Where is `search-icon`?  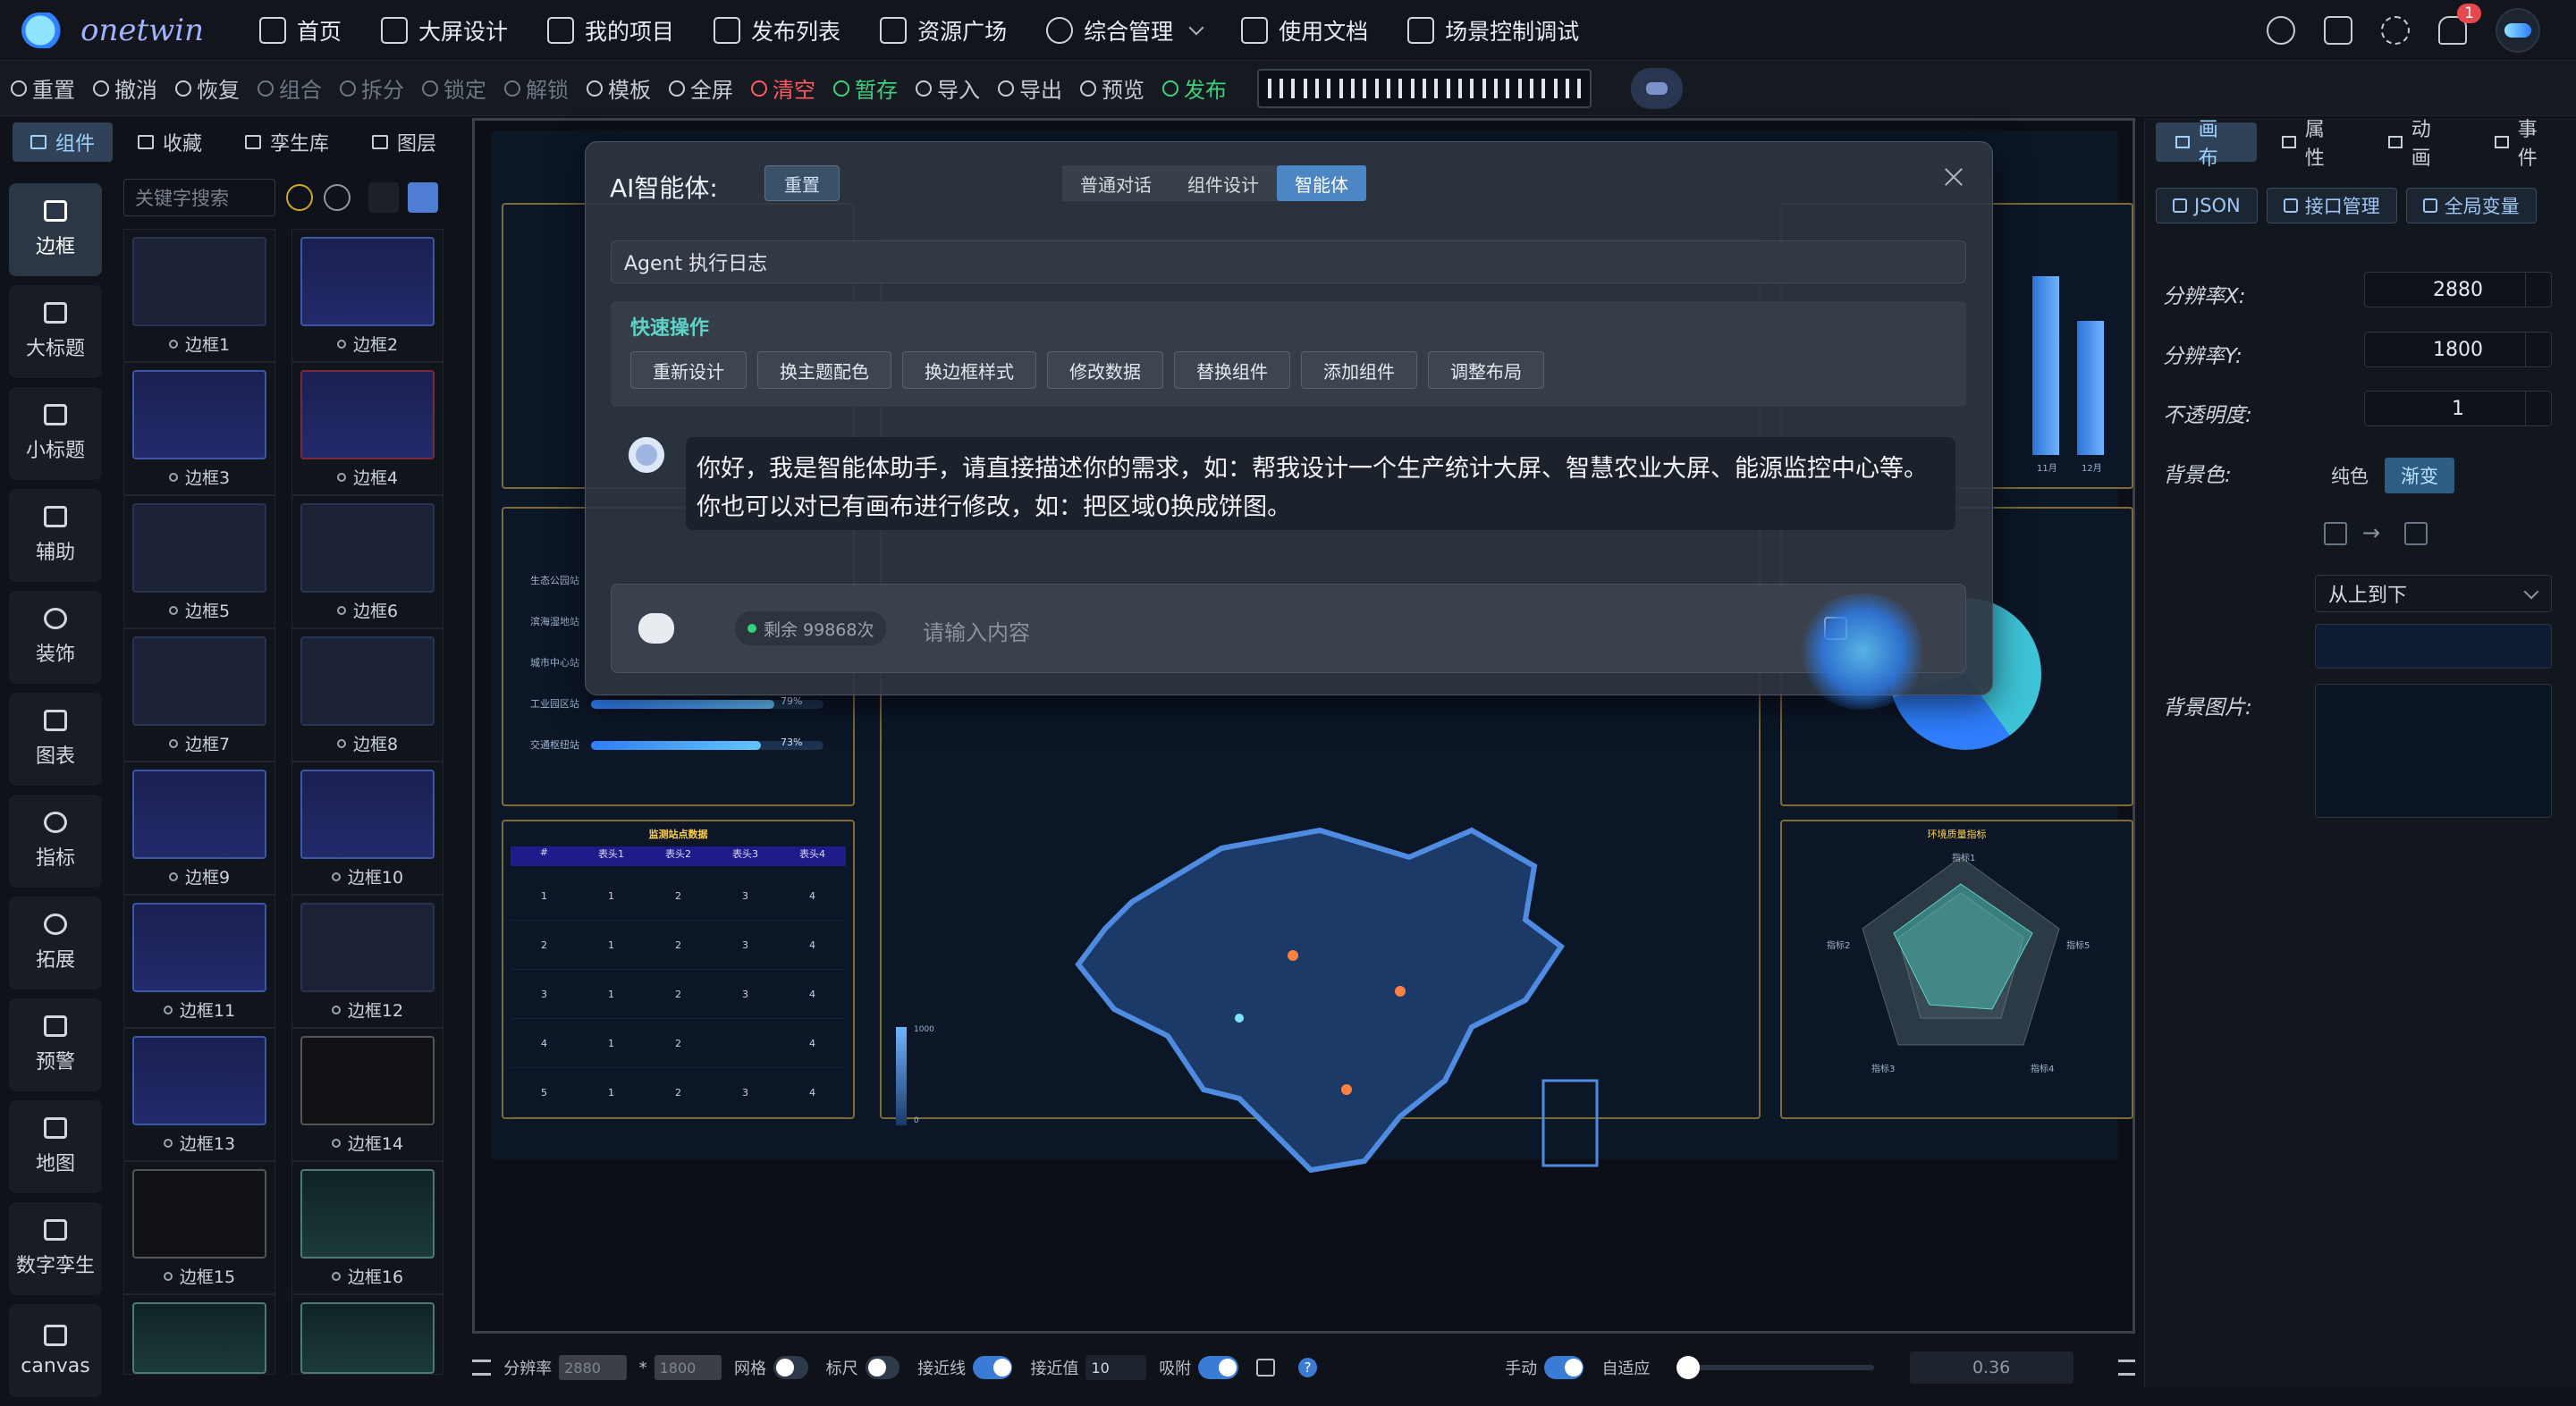
search-icon is located at coordinates (2281, 30).